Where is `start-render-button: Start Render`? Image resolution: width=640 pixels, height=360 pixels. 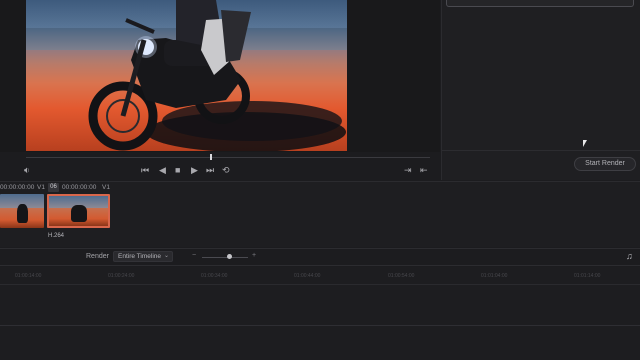
start-render-button: Start Render is located at coordinates (605, 164).